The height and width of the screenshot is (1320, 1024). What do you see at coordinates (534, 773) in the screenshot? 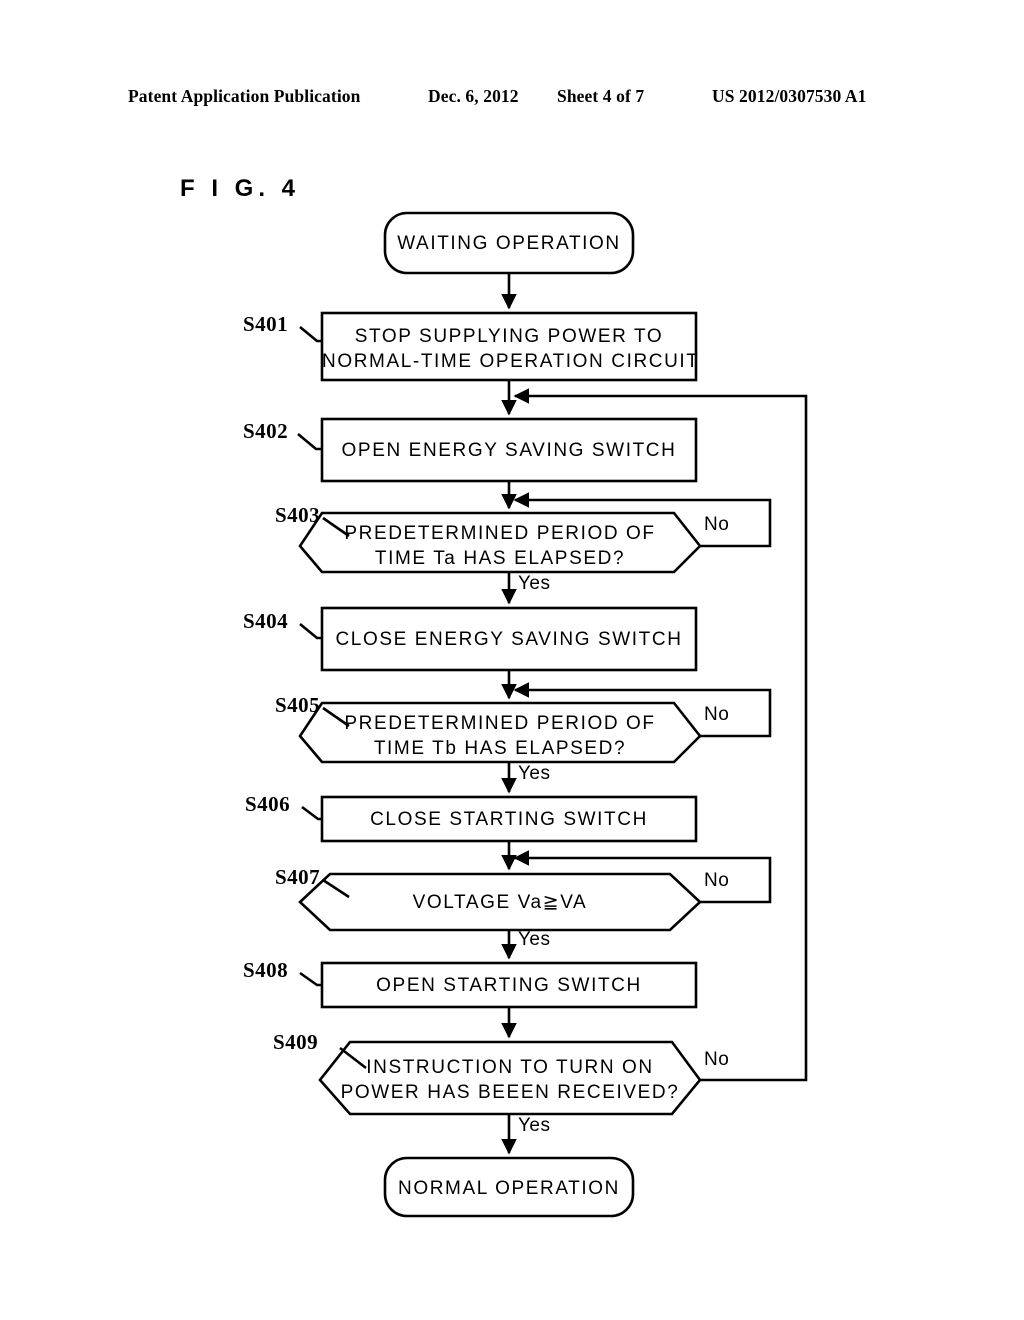
I see `branch-label-s405-yes: Yes` at bounding box center [534, 773].